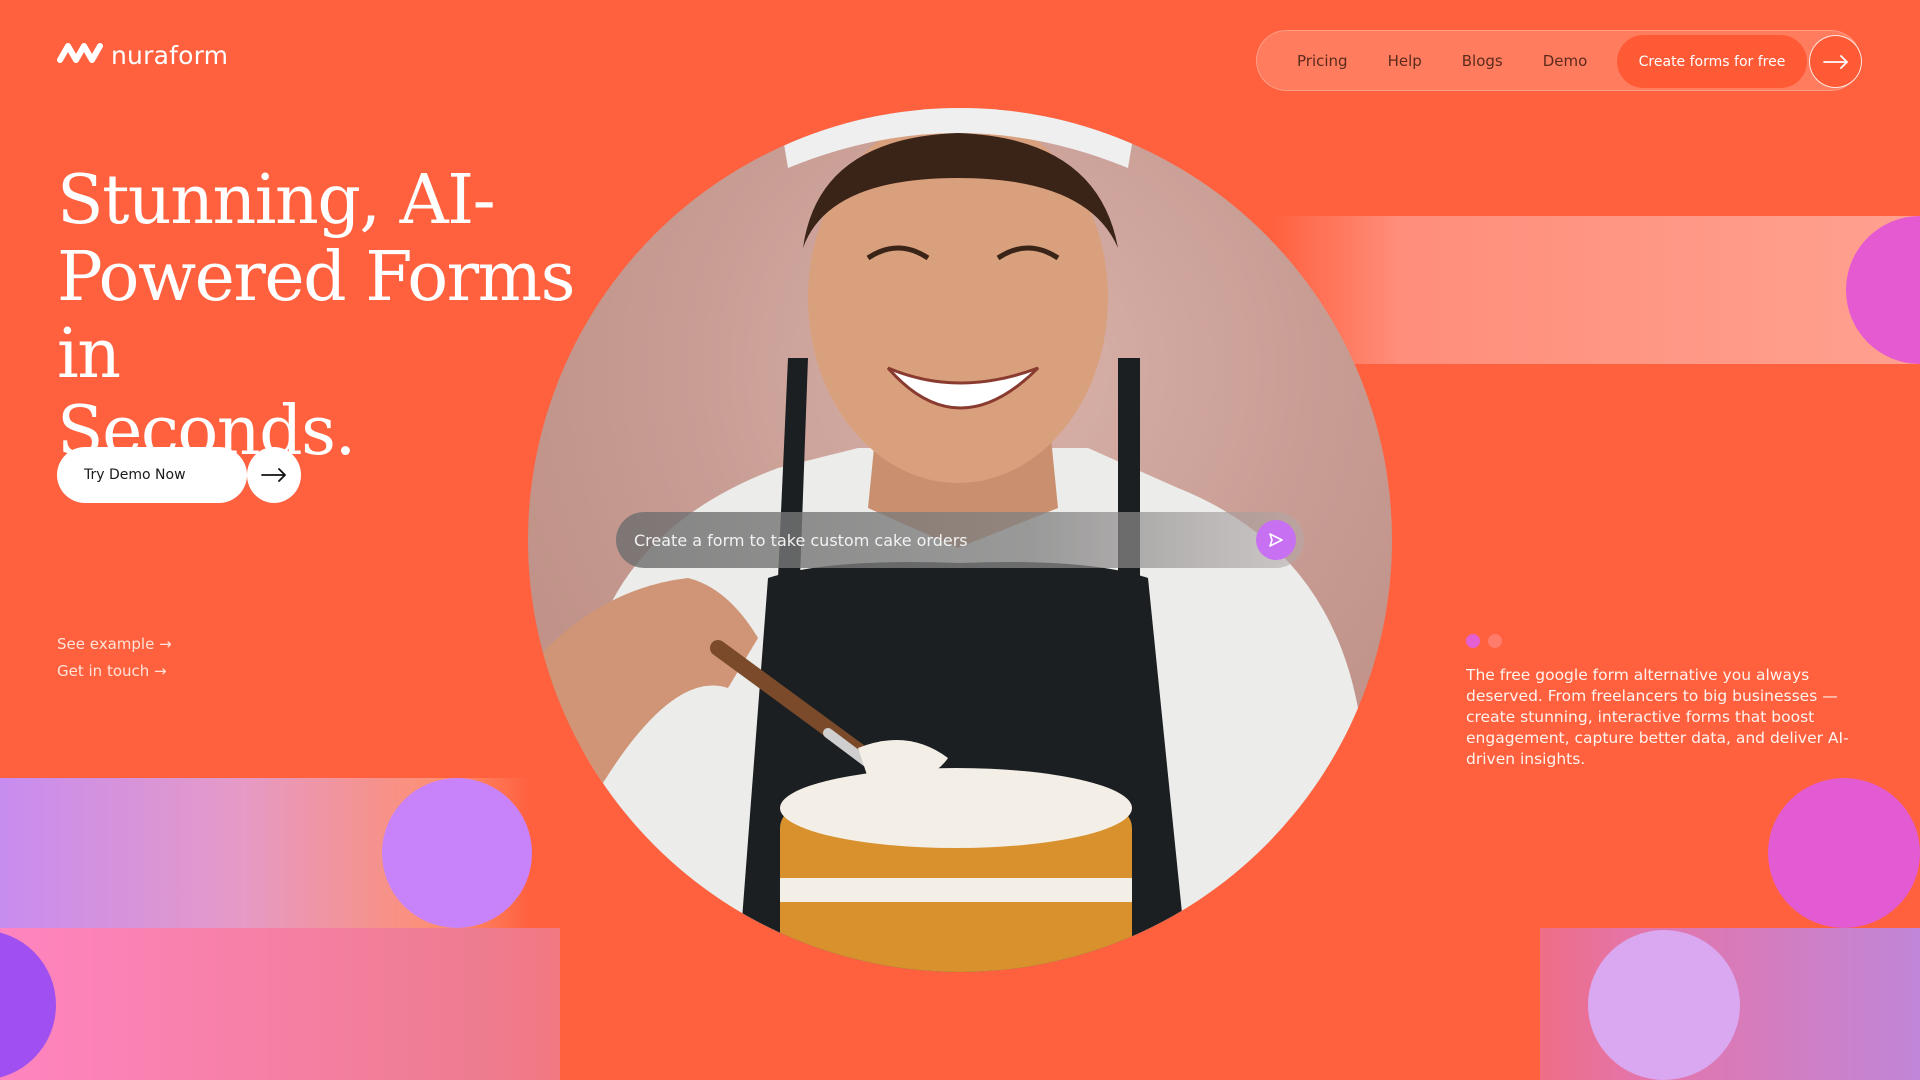 This screenshot has width=1920, height=1080. Describe the element at coordinates (1712, 61) in the screenshot. I see `create-forms-button: Create forms for free` at that location.